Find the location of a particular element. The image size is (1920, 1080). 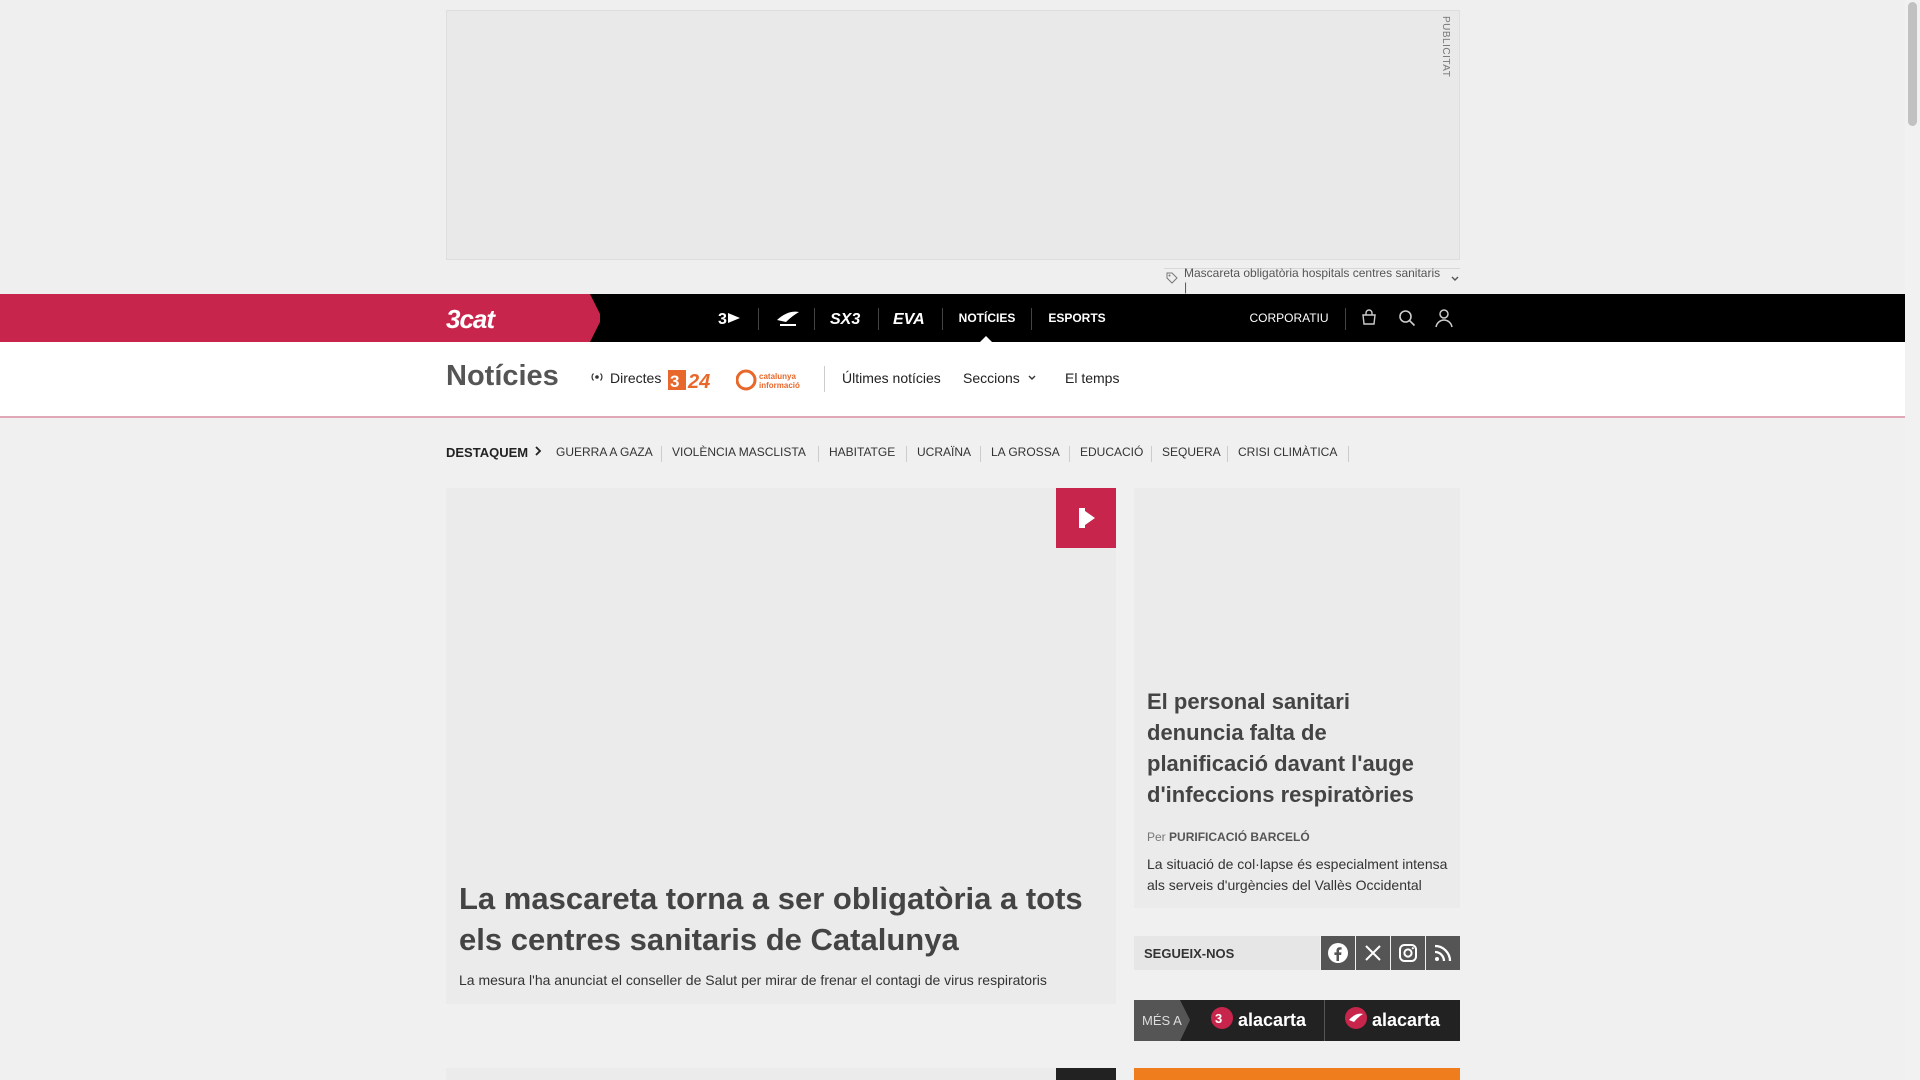

highlight-ucraina: UCRAÏNA is located at coordinates (944, 452).